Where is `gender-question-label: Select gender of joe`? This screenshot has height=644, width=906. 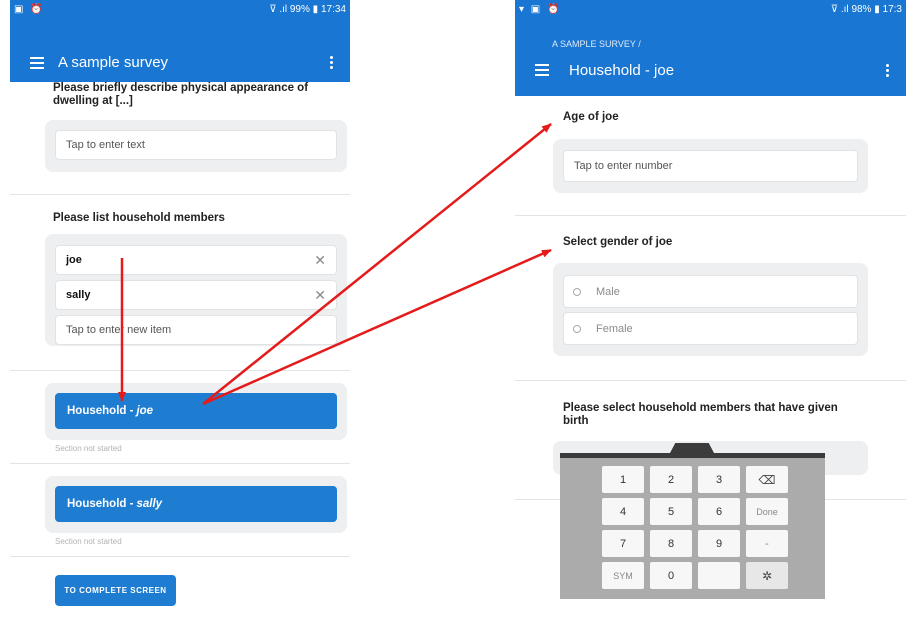 gender-question-label: Select gender of joe is located at coordinates (618, 242).